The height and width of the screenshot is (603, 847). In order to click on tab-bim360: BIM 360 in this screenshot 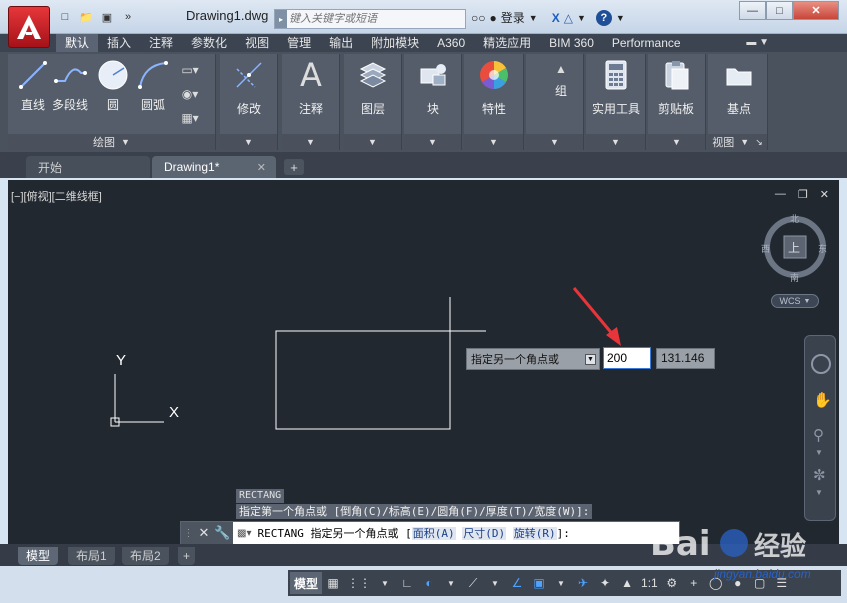, I will do `click(571, 43)`.